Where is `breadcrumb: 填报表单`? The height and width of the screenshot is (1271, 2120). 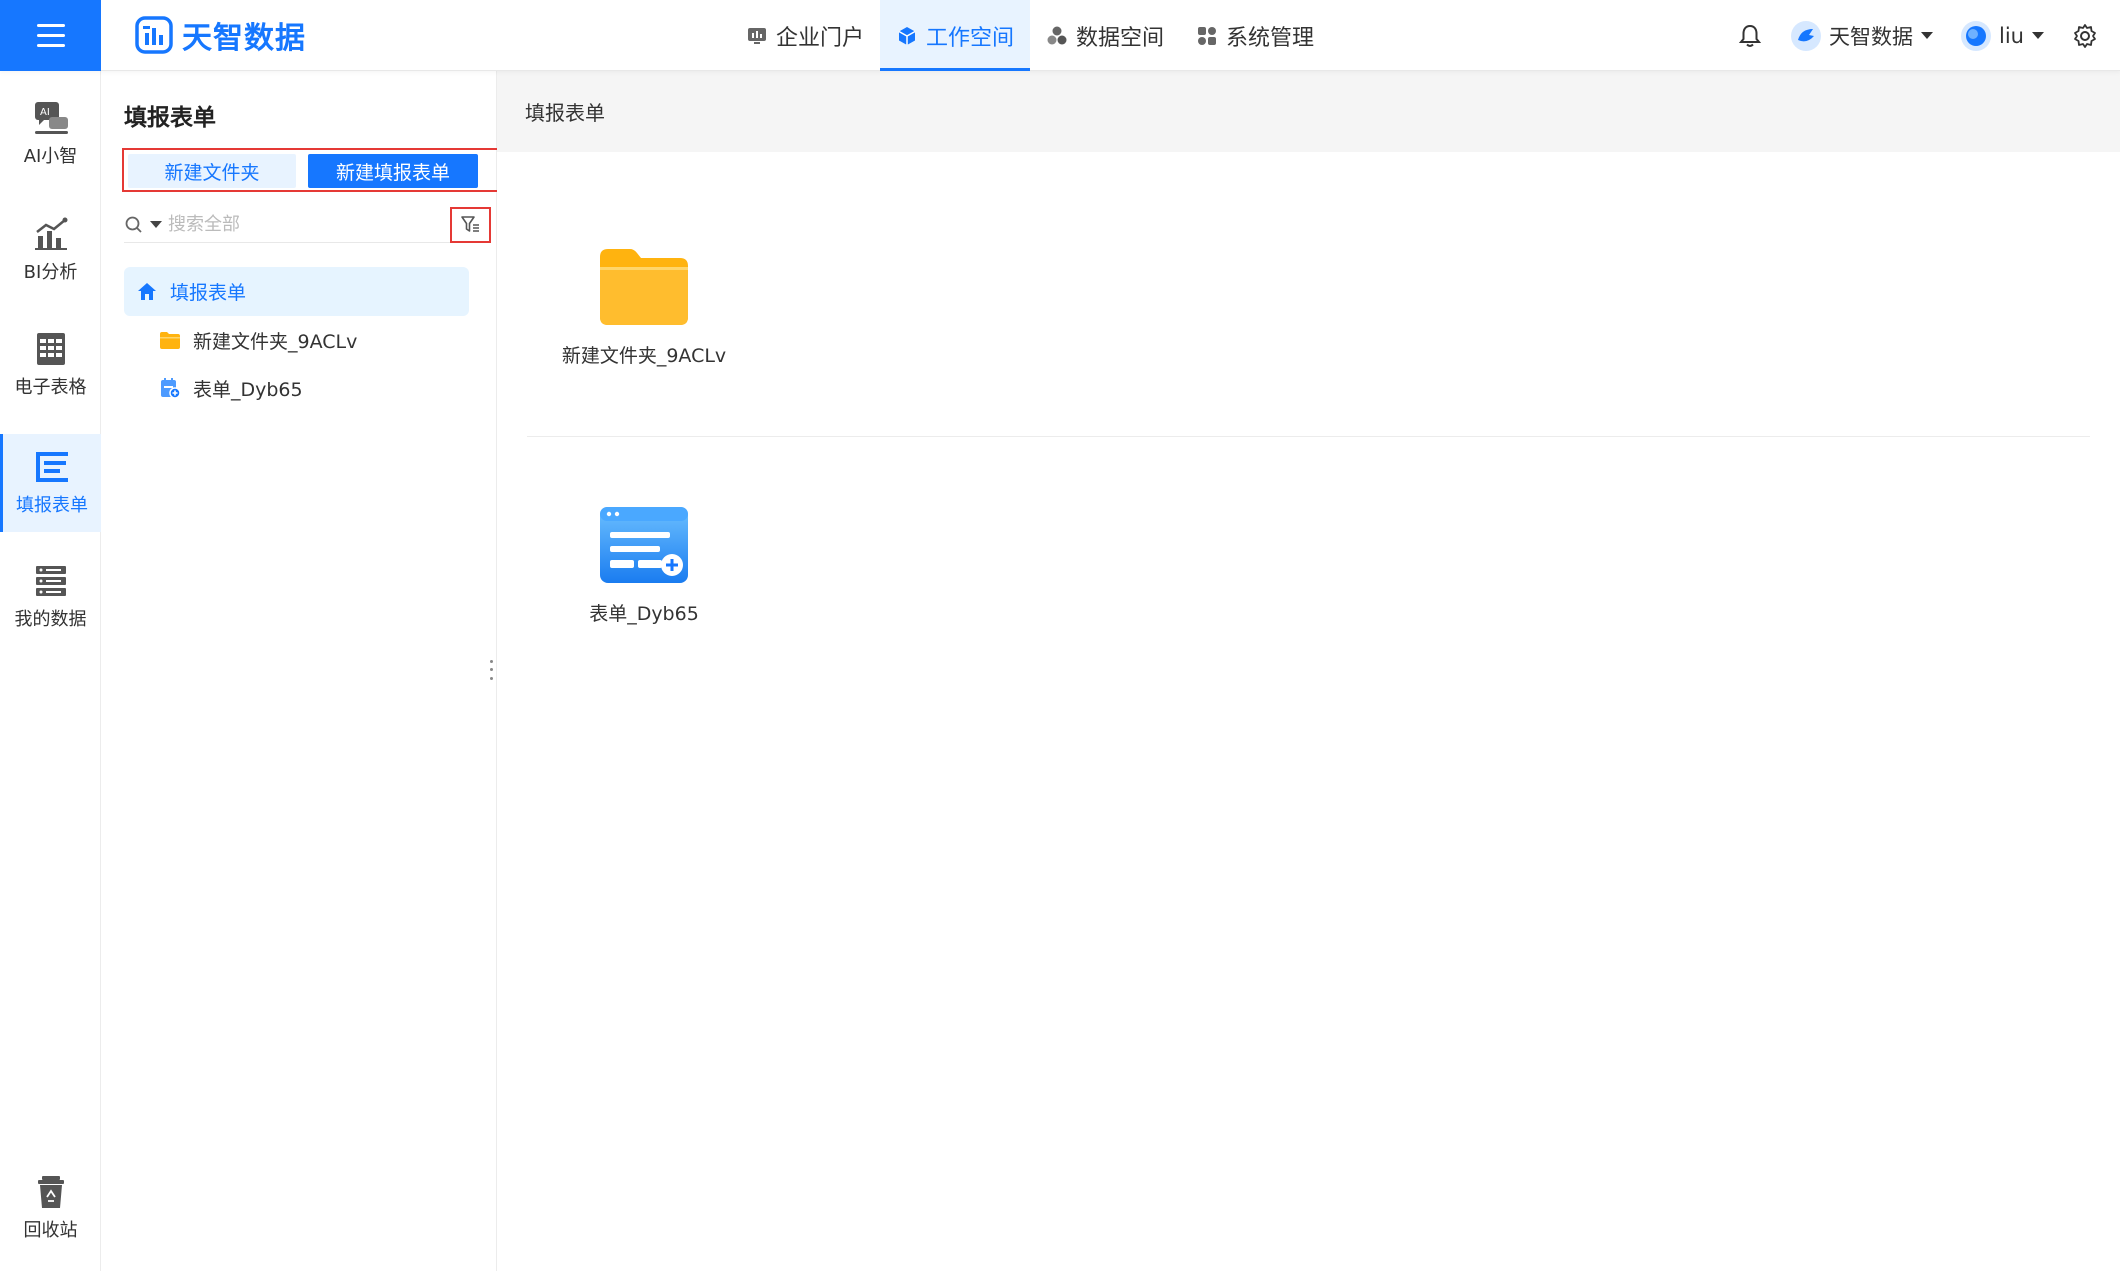 breadcrumb: 填报表单 is located at coordinates (1308, 111).